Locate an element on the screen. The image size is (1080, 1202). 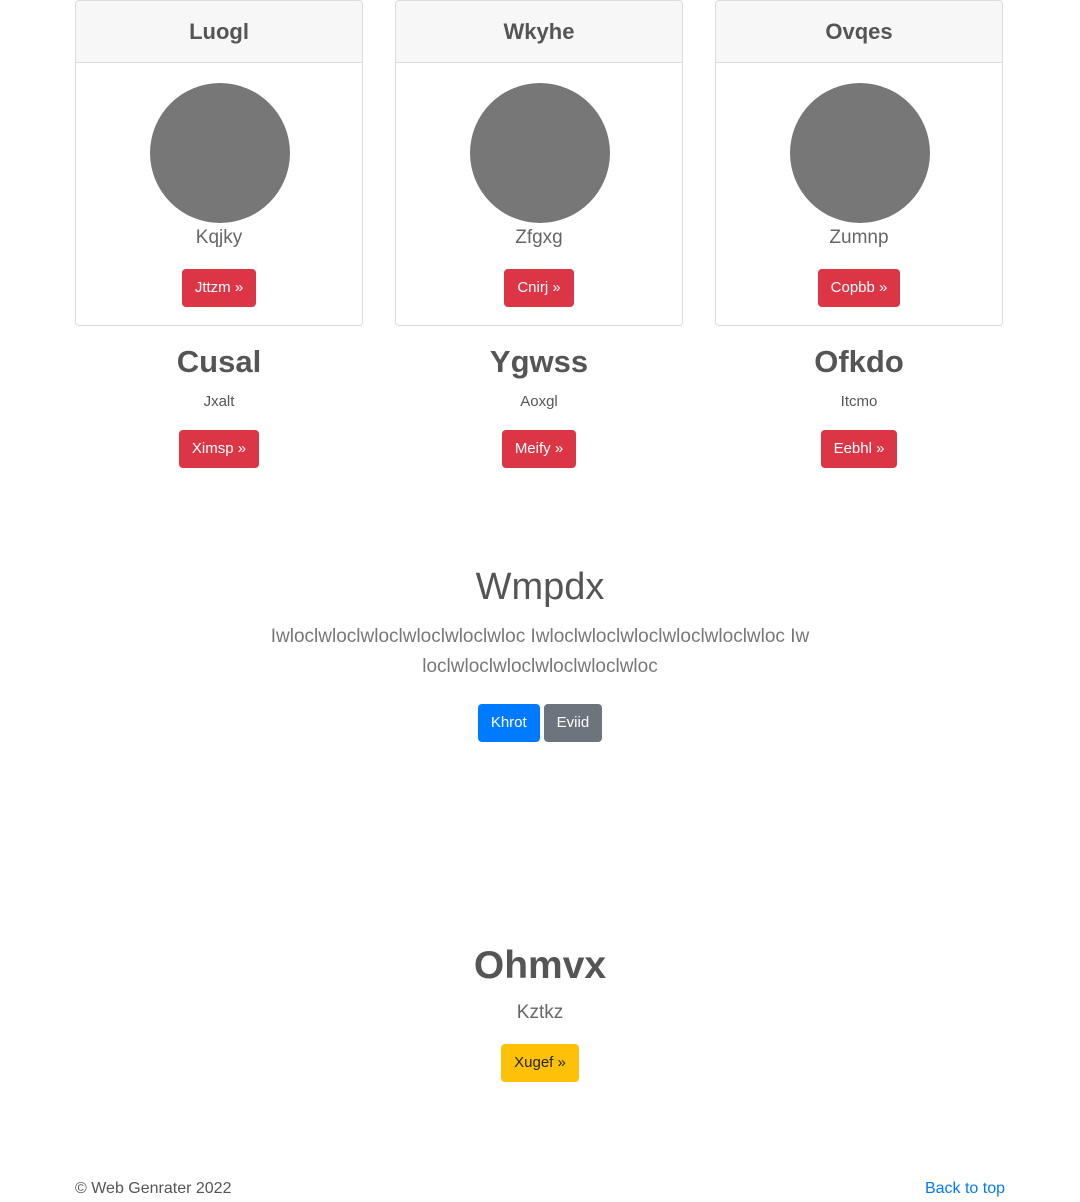
footer-copyright: © Web Genrater 2022 is located at coordinates (153, 1188).